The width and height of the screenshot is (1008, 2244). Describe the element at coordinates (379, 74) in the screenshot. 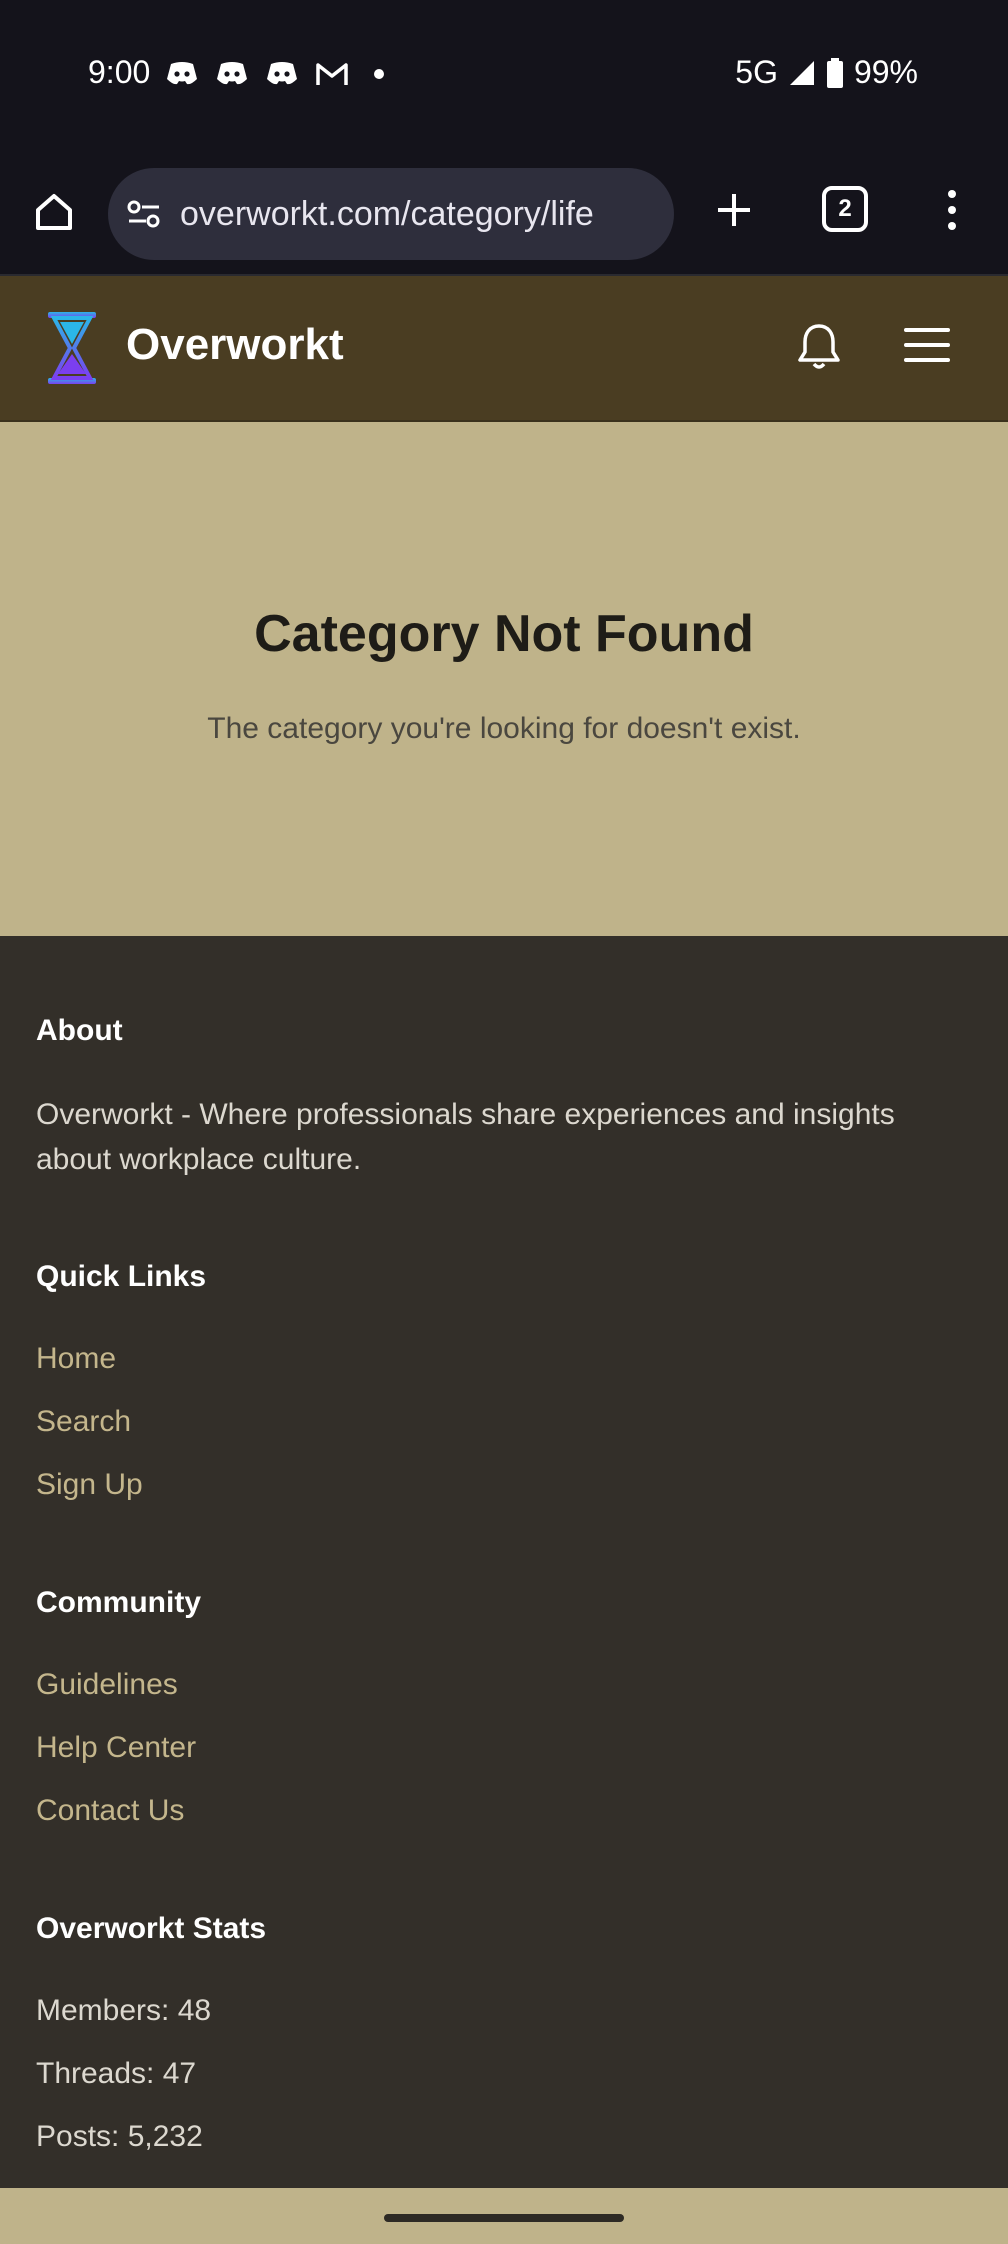

I see `more-notifications-dot` at that location.